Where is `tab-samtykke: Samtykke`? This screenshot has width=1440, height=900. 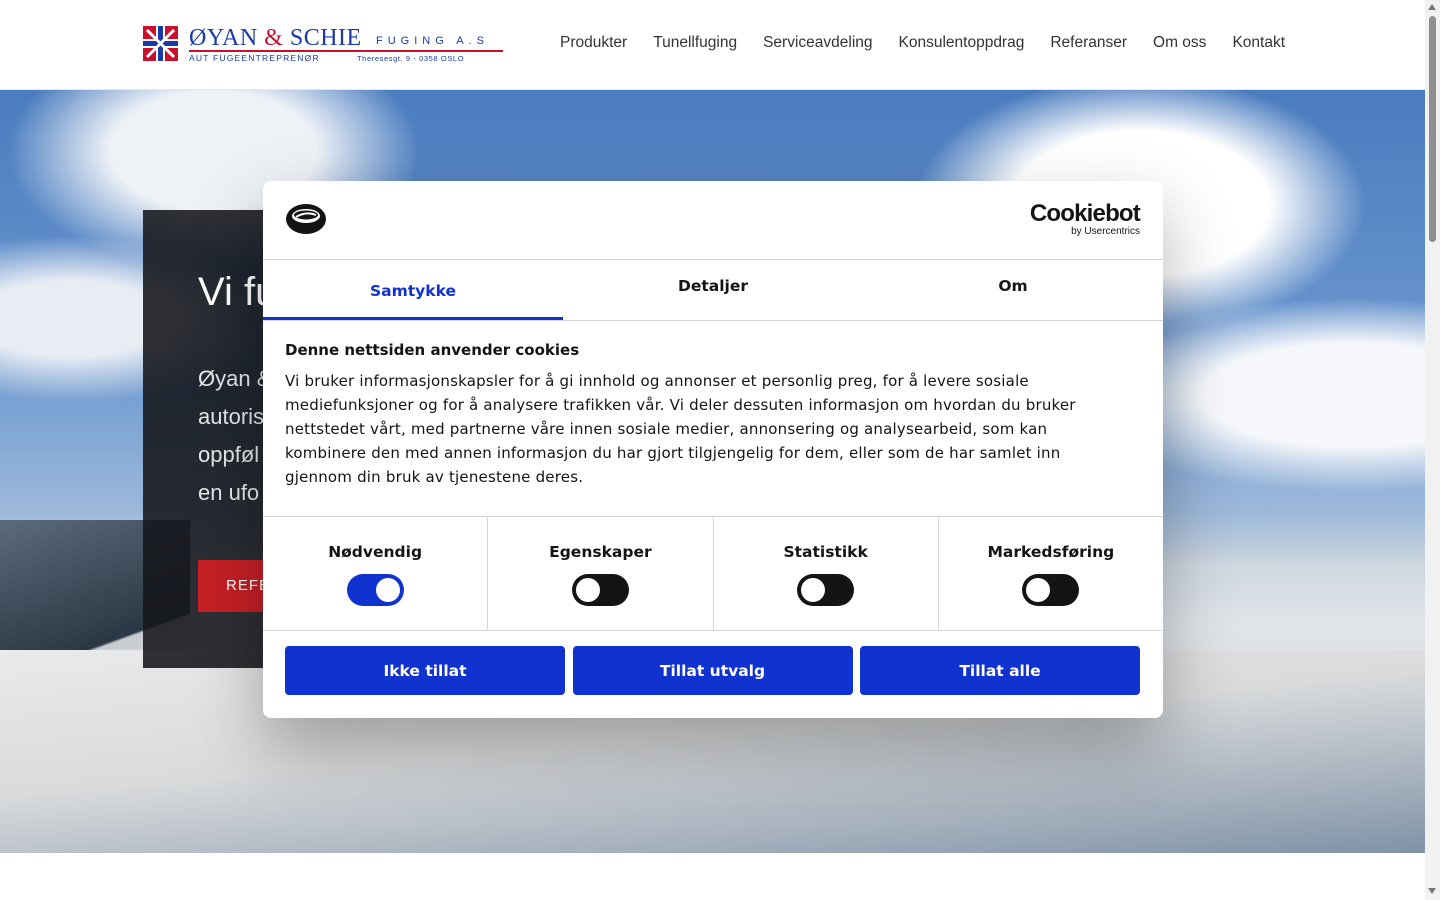
tab-samtykke: Samtykke is located at coordinates (413, 290).